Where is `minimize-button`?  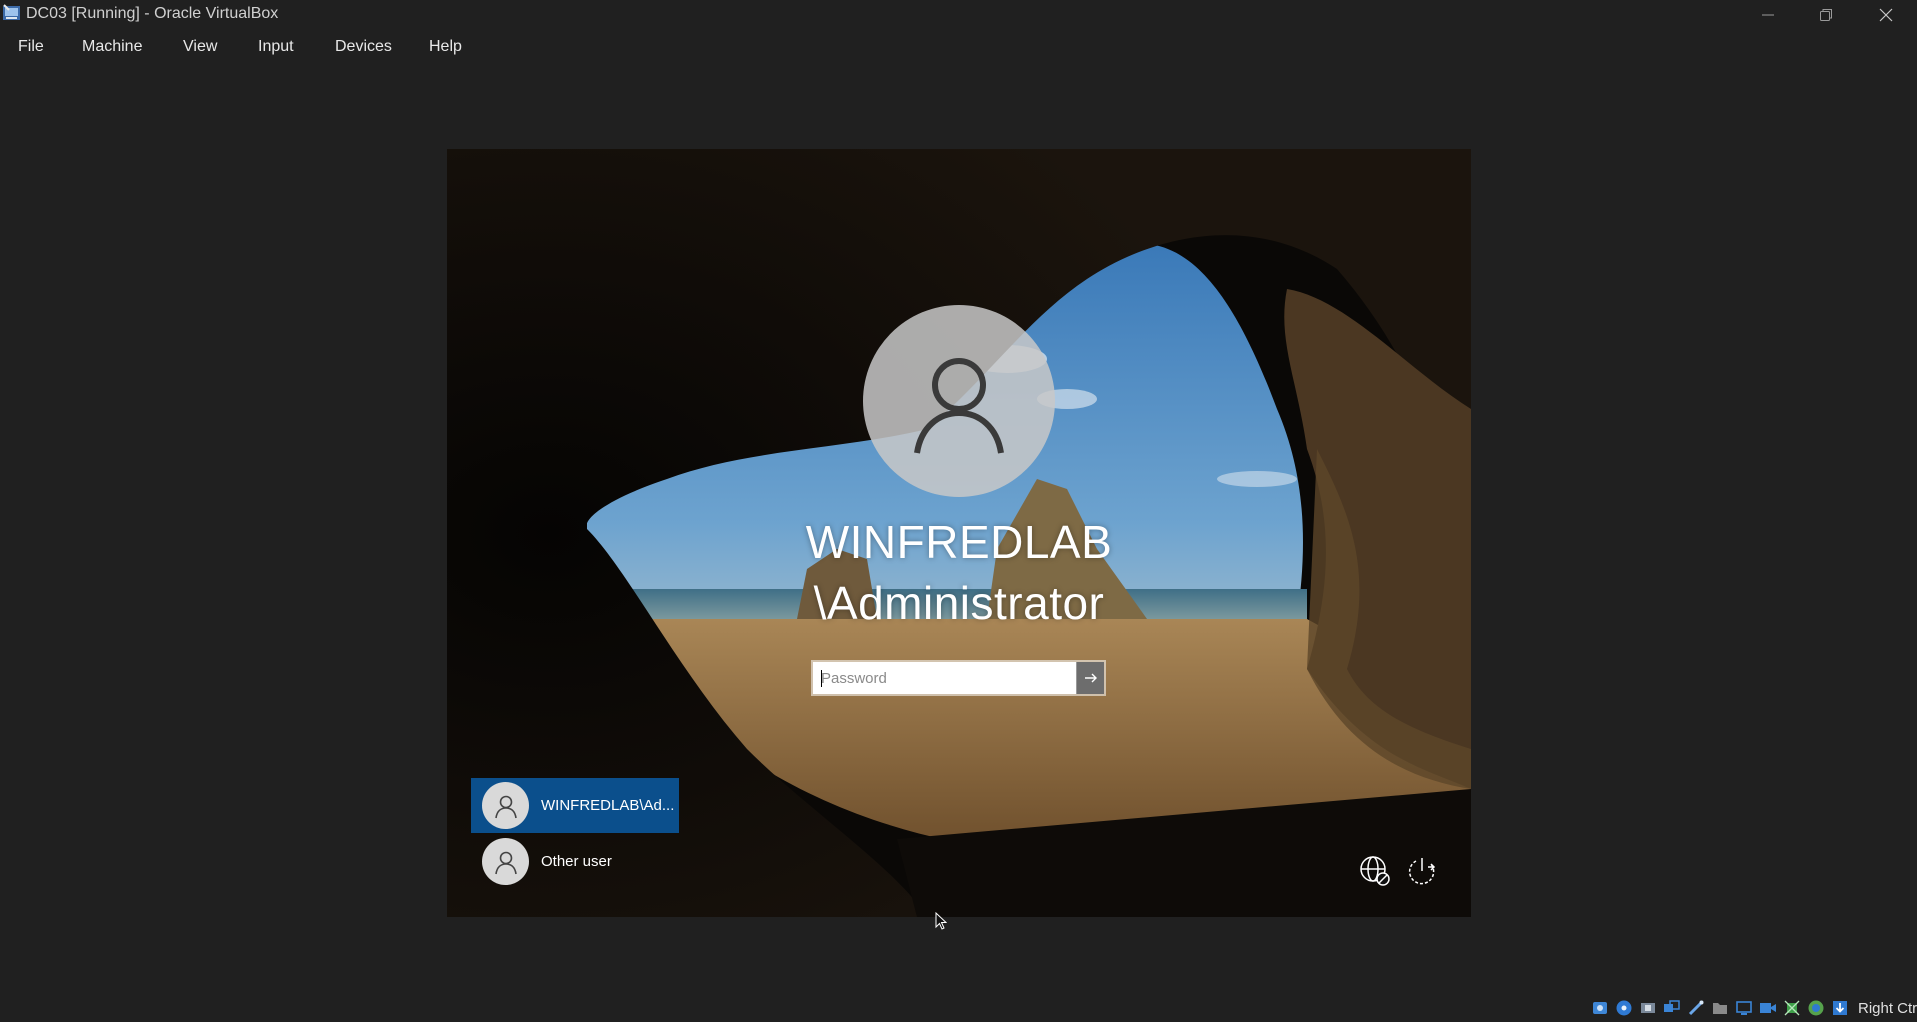
minimize-button is located at coordinates (1768, 14).